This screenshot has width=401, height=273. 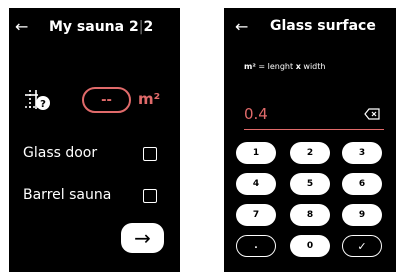 I want to click on glass-door-label: Glass door, so click(x=60, y=153).